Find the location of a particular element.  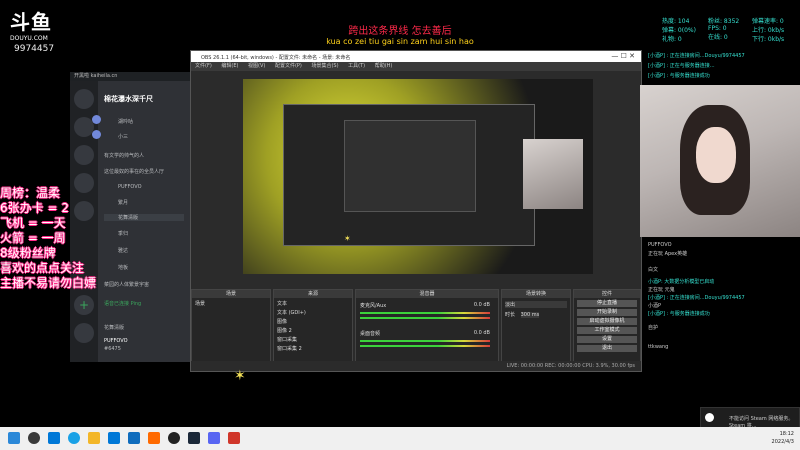

discord-icon is located at coordinates (214, 438).